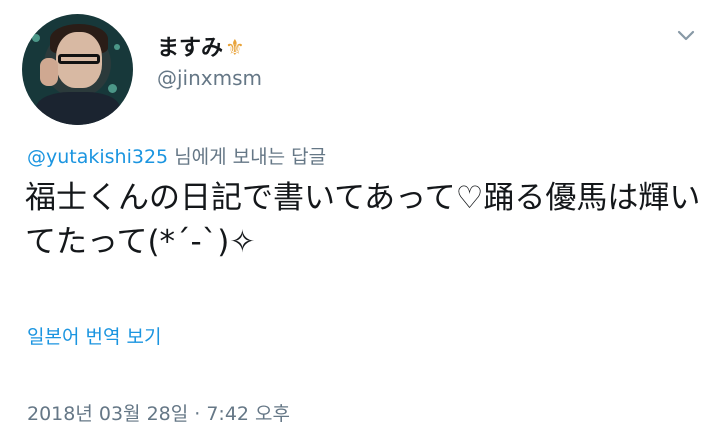 The width and height of the screenshot is (720, 440). Describe the element at coordinates (209, 78) in the screenshot. I see `user-handle: @jinxmsm` at that location.